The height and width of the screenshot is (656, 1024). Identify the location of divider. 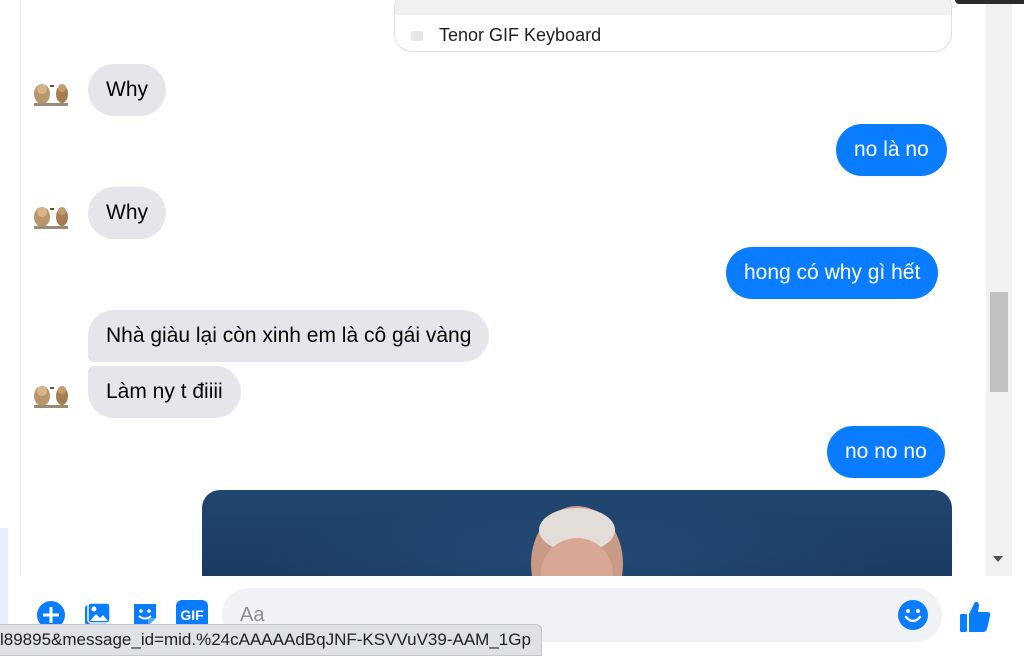
(20, 288).